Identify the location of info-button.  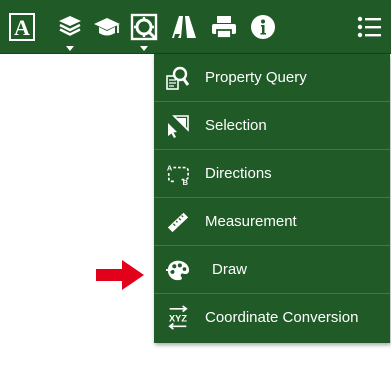
(263, 27).